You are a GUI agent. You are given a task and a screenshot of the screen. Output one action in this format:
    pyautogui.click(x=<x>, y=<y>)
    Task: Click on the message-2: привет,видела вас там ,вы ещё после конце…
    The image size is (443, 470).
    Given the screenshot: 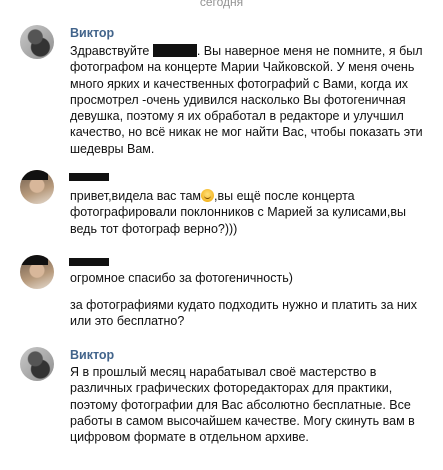 What is the action you would take?
    pyautogui.click(x=227, y=205)
    